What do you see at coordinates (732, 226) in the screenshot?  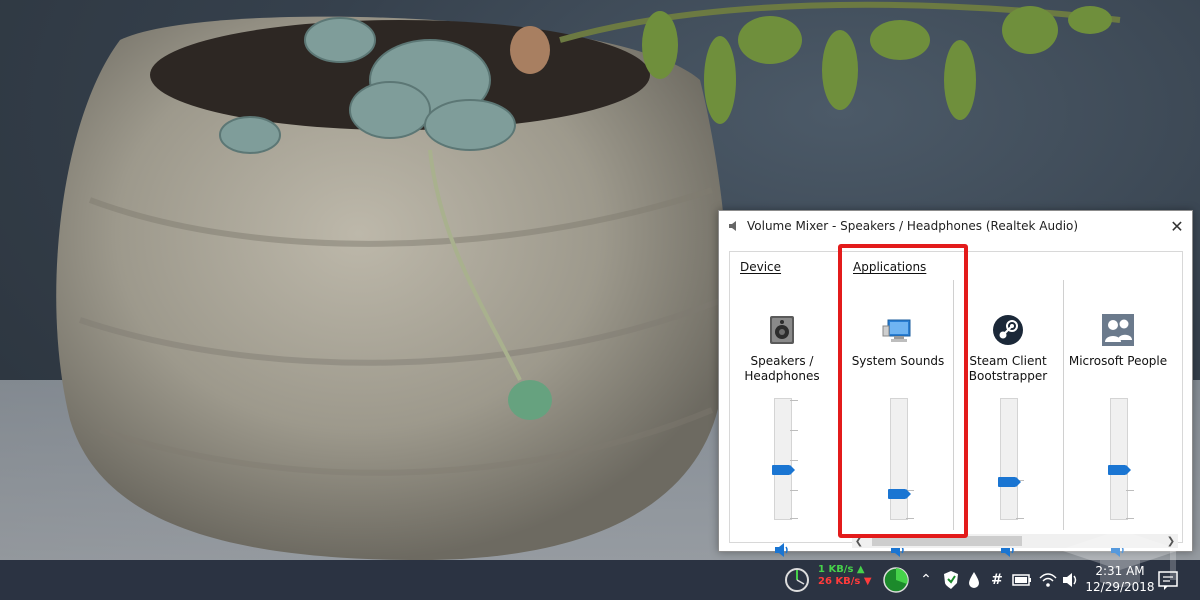 I see `speaker-icon` at bounding box center [732, 226].